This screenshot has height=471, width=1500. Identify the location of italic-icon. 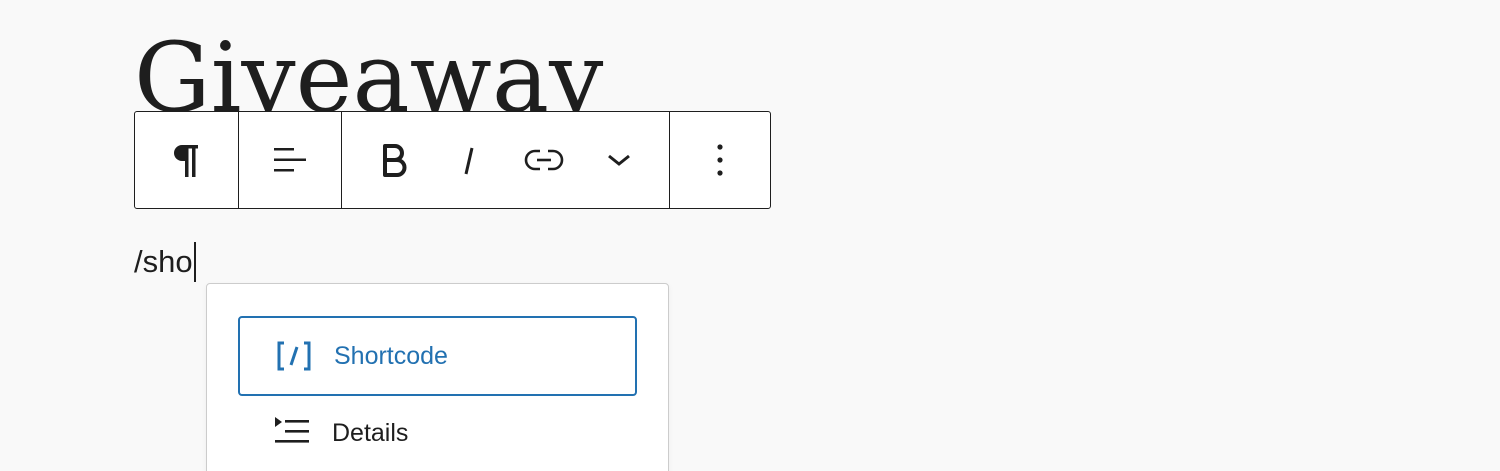
(469, 161).